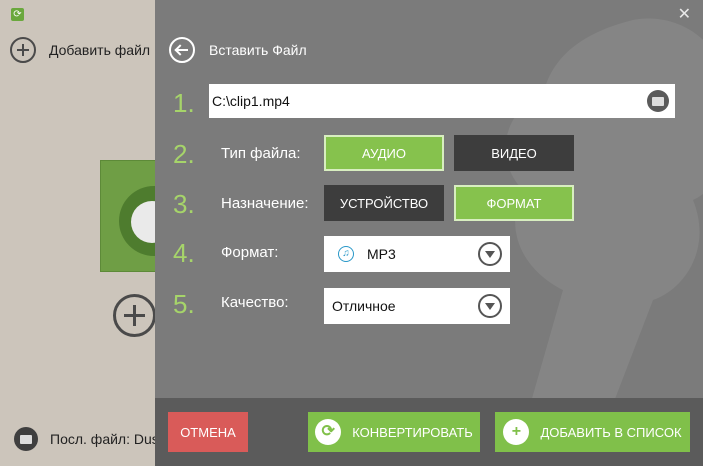 The width and height of the screenshot is (703, 466). I want to click on destination-label: Назначение:, so click(265, 203).